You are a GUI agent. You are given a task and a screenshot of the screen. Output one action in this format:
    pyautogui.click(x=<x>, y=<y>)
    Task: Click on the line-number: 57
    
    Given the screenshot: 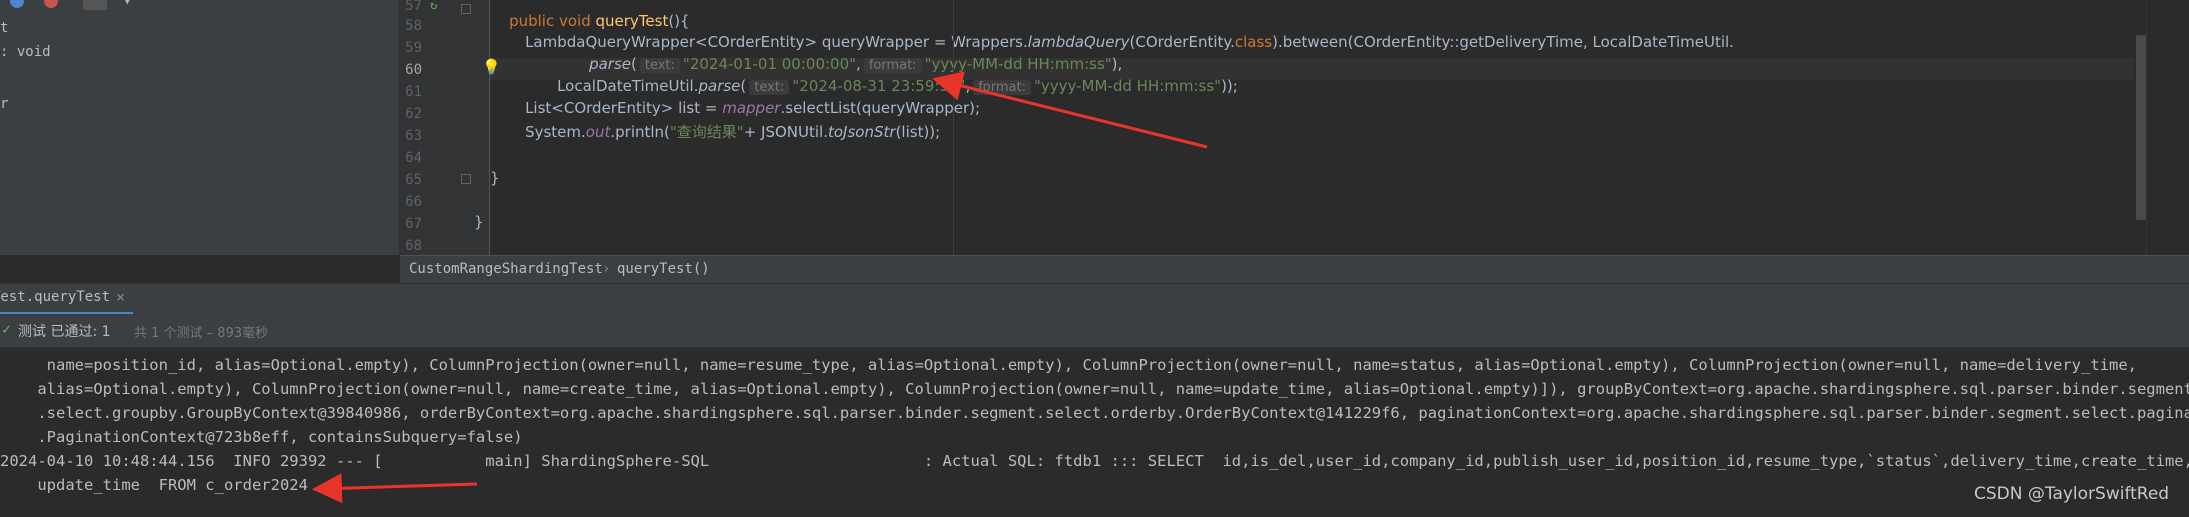 What is the action you would take?
    pyautogui.click(x=413, y=7)
    